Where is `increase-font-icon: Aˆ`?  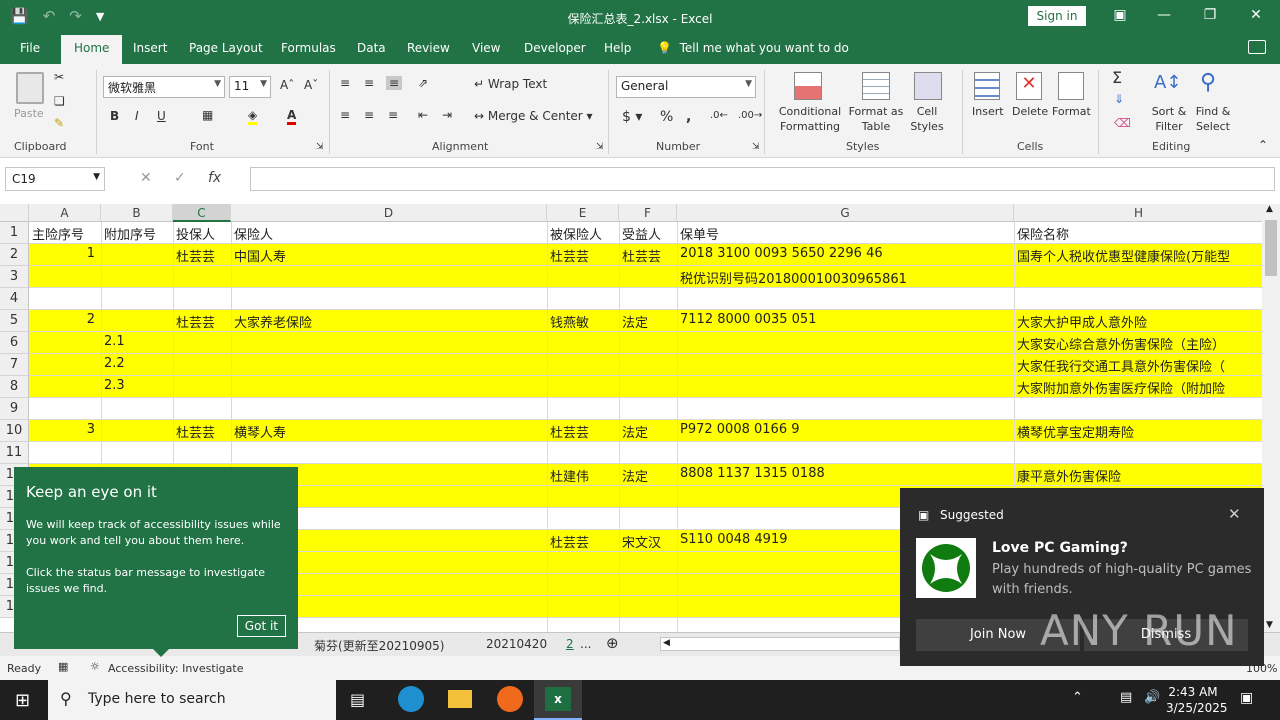
increase-font-icon: Aˆ is located at coordinates (287, 85).